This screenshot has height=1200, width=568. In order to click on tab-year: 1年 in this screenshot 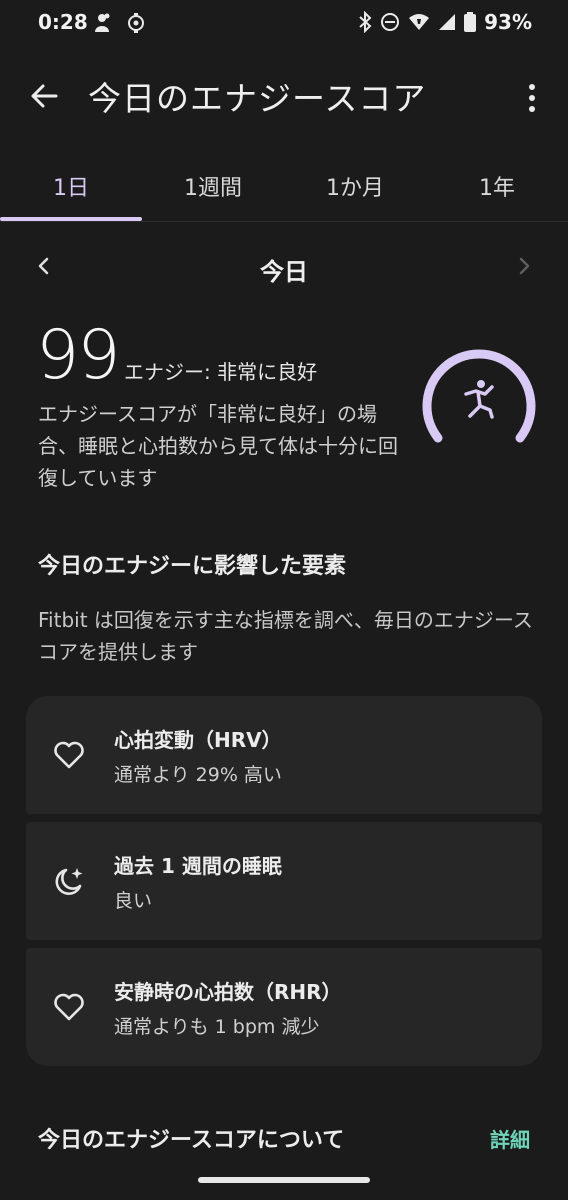, I will do `click(497, 186)`.